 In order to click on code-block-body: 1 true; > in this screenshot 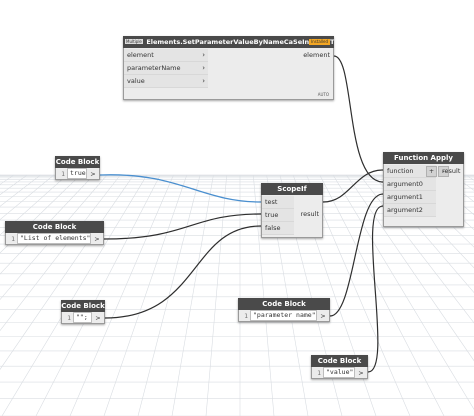, I will do `click(77, 174)`.